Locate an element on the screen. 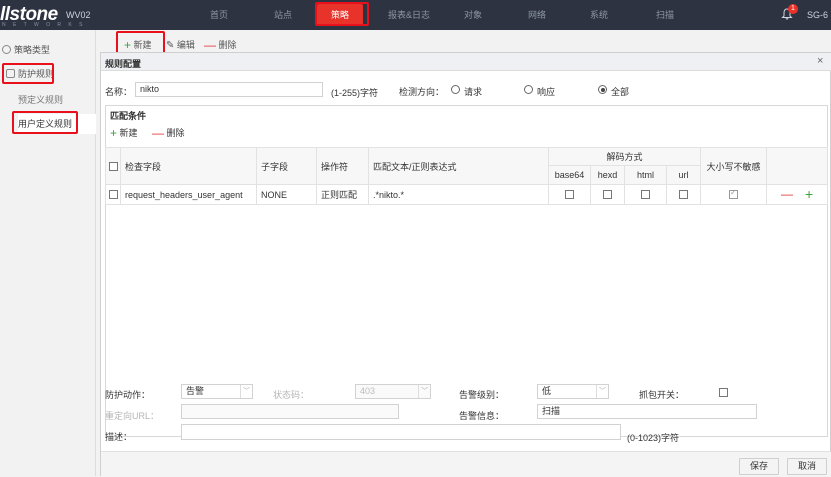  alert-count-badge: 1 is located at coordinates (793, 9).